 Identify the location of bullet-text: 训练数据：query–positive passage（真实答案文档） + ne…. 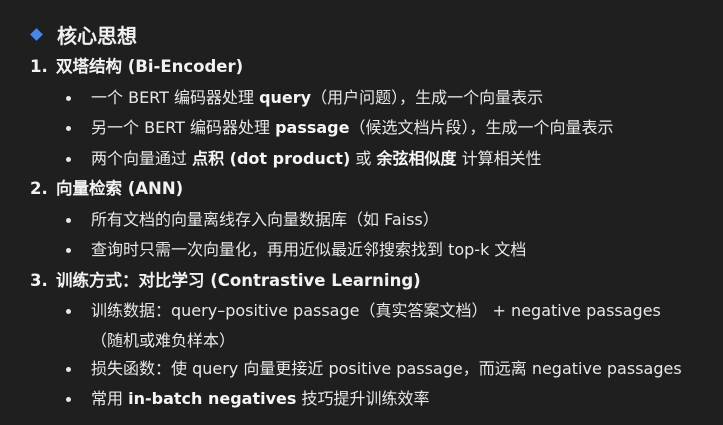
(376, 310).